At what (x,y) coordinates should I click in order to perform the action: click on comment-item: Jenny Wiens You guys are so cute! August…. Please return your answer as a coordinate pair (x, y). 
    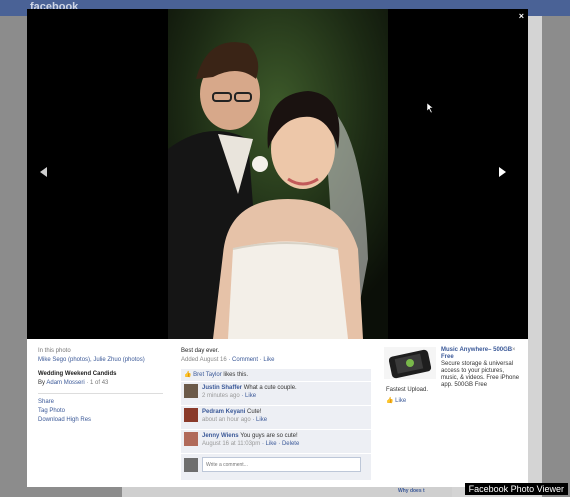
    Looking at the image, I should click on (276, 441).